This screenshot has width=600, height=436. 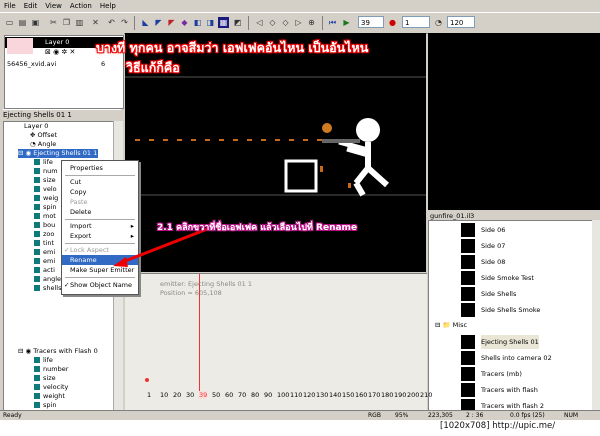 What do you see at coordinates (510, 310) in the screenshot?
I see `library-item: Side Shells Smoke` at bounding box center [510, 310].